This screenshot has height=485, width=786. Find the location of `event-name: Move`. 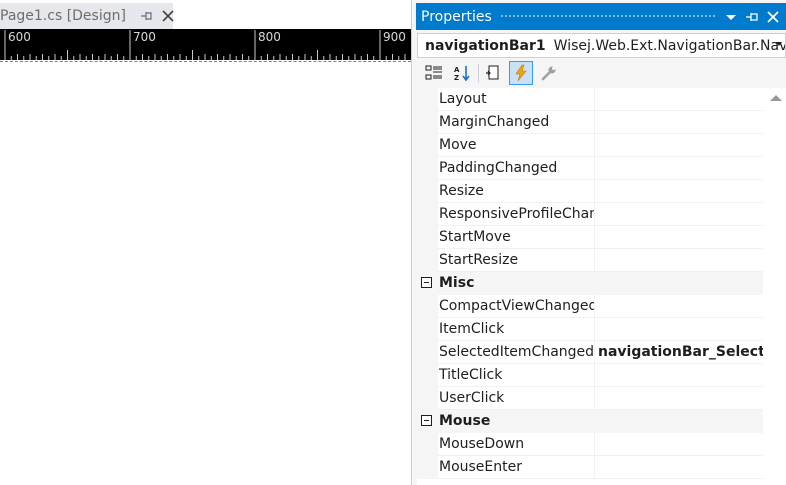

event-name: Move is located at coordinates (516, 145).